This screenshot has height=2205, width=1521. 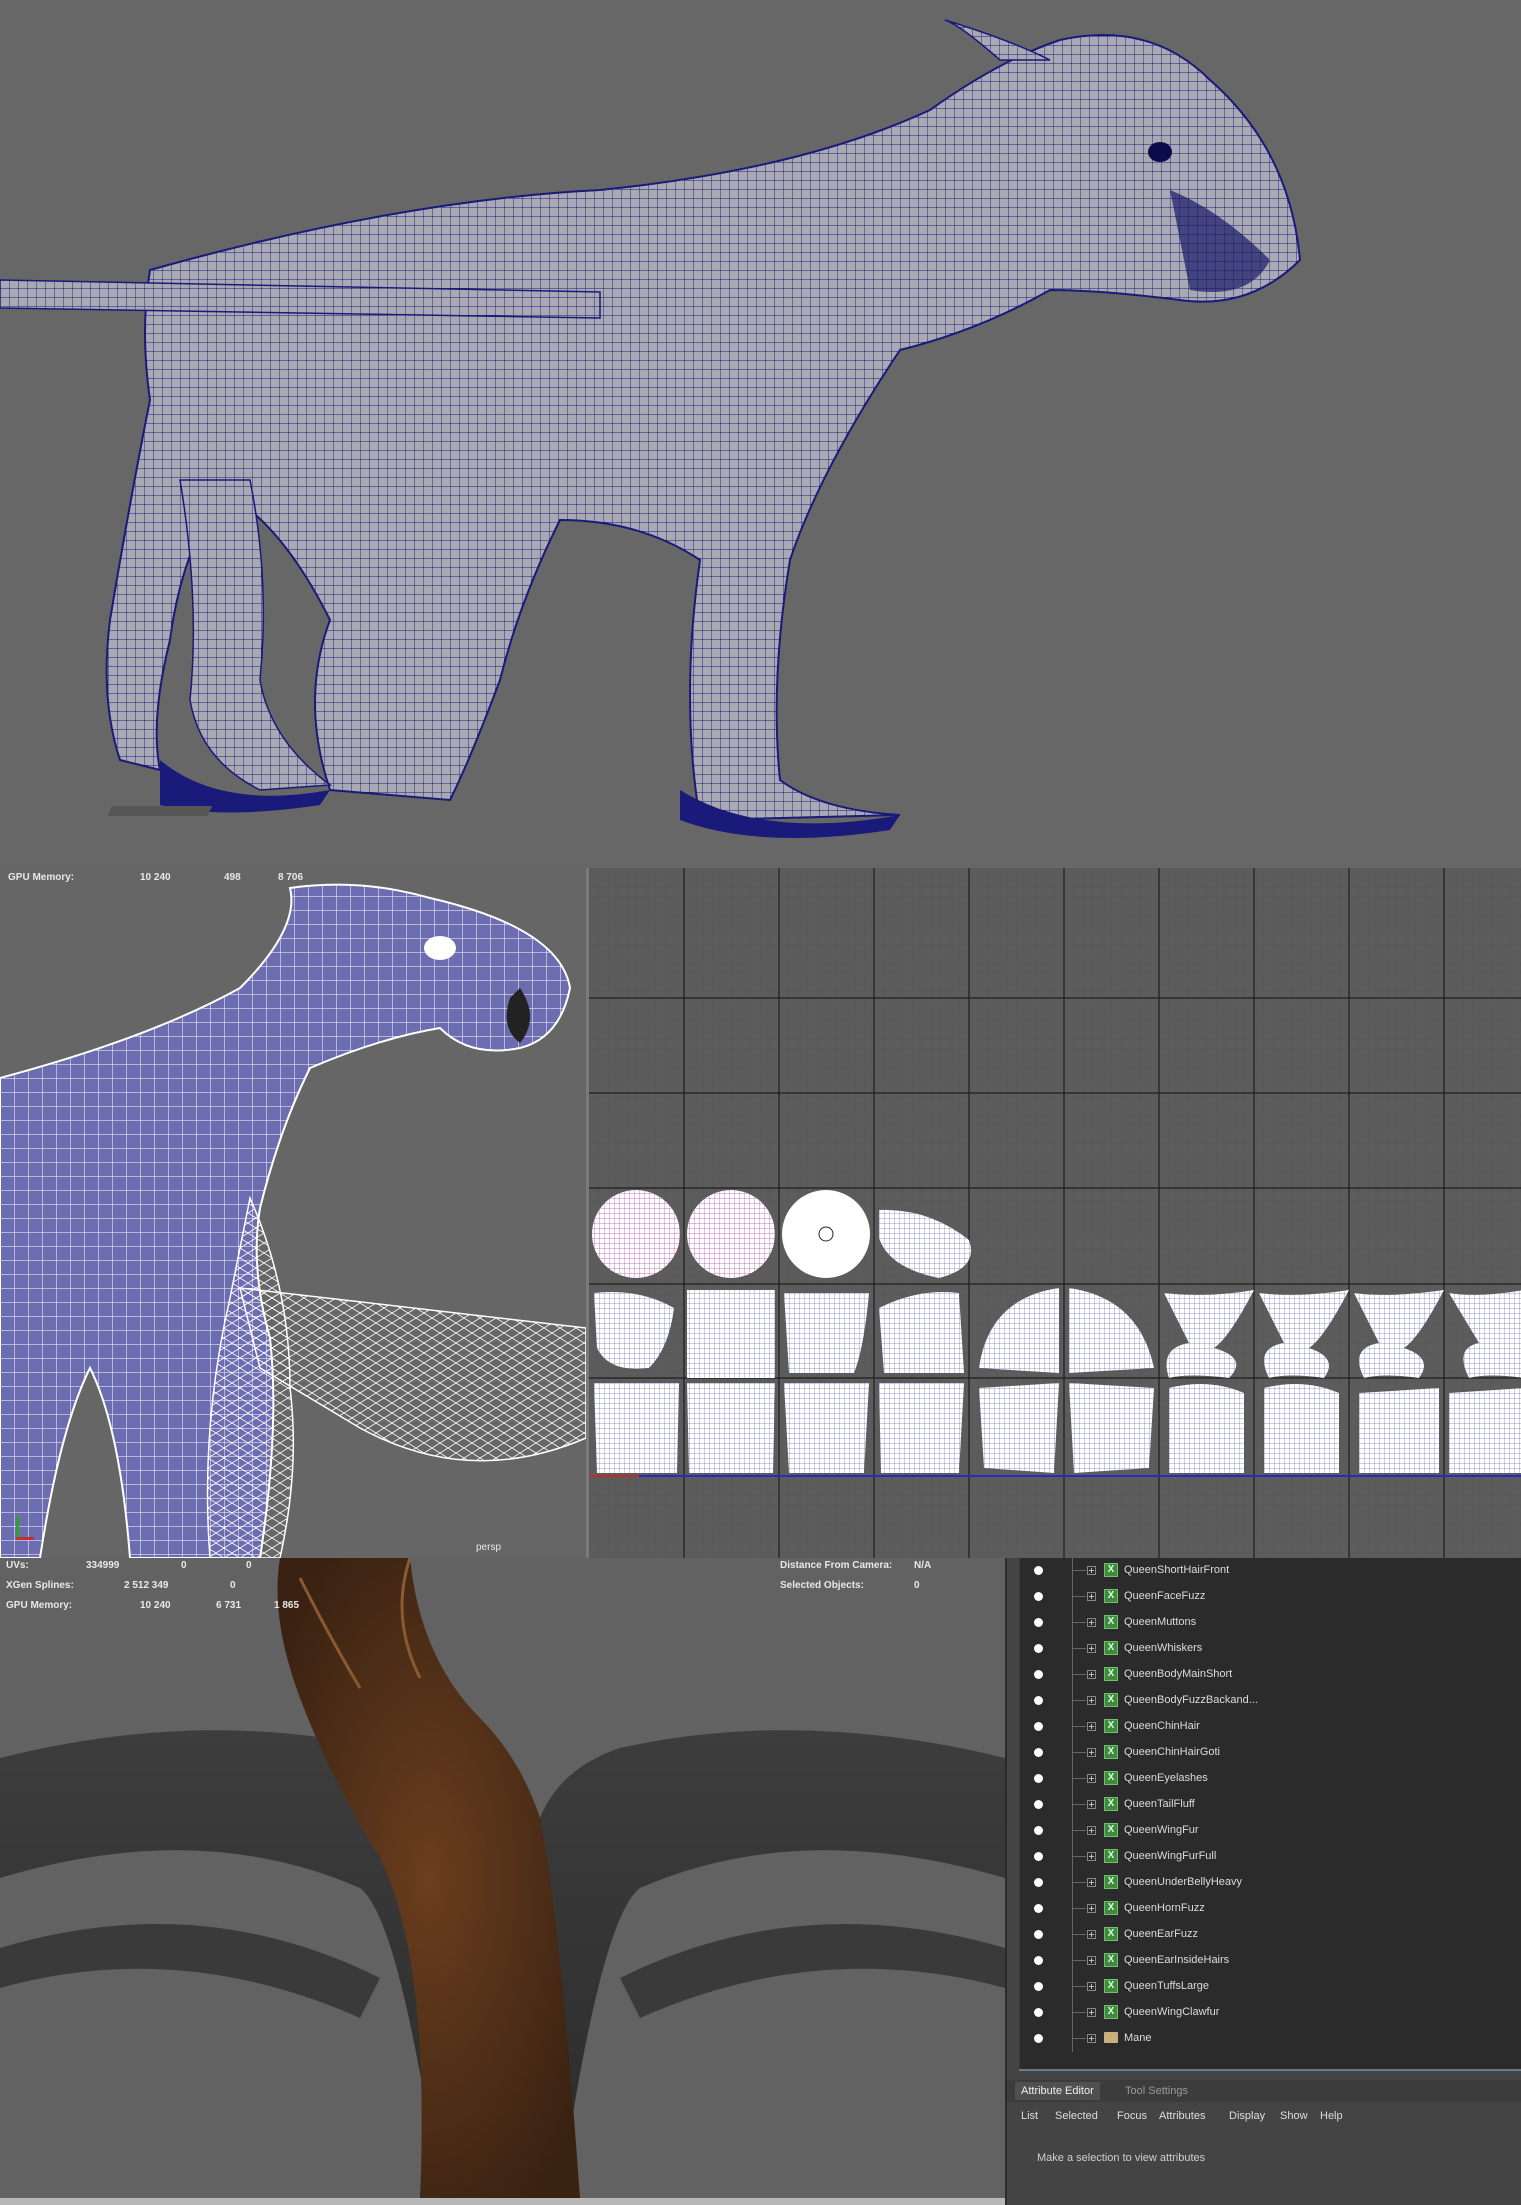 What do you see at coordinates (1264, 1753) in the screenshot?
I see `outliner-item: X QueenChinHairGoti` at bounding box center [1264, 1753].